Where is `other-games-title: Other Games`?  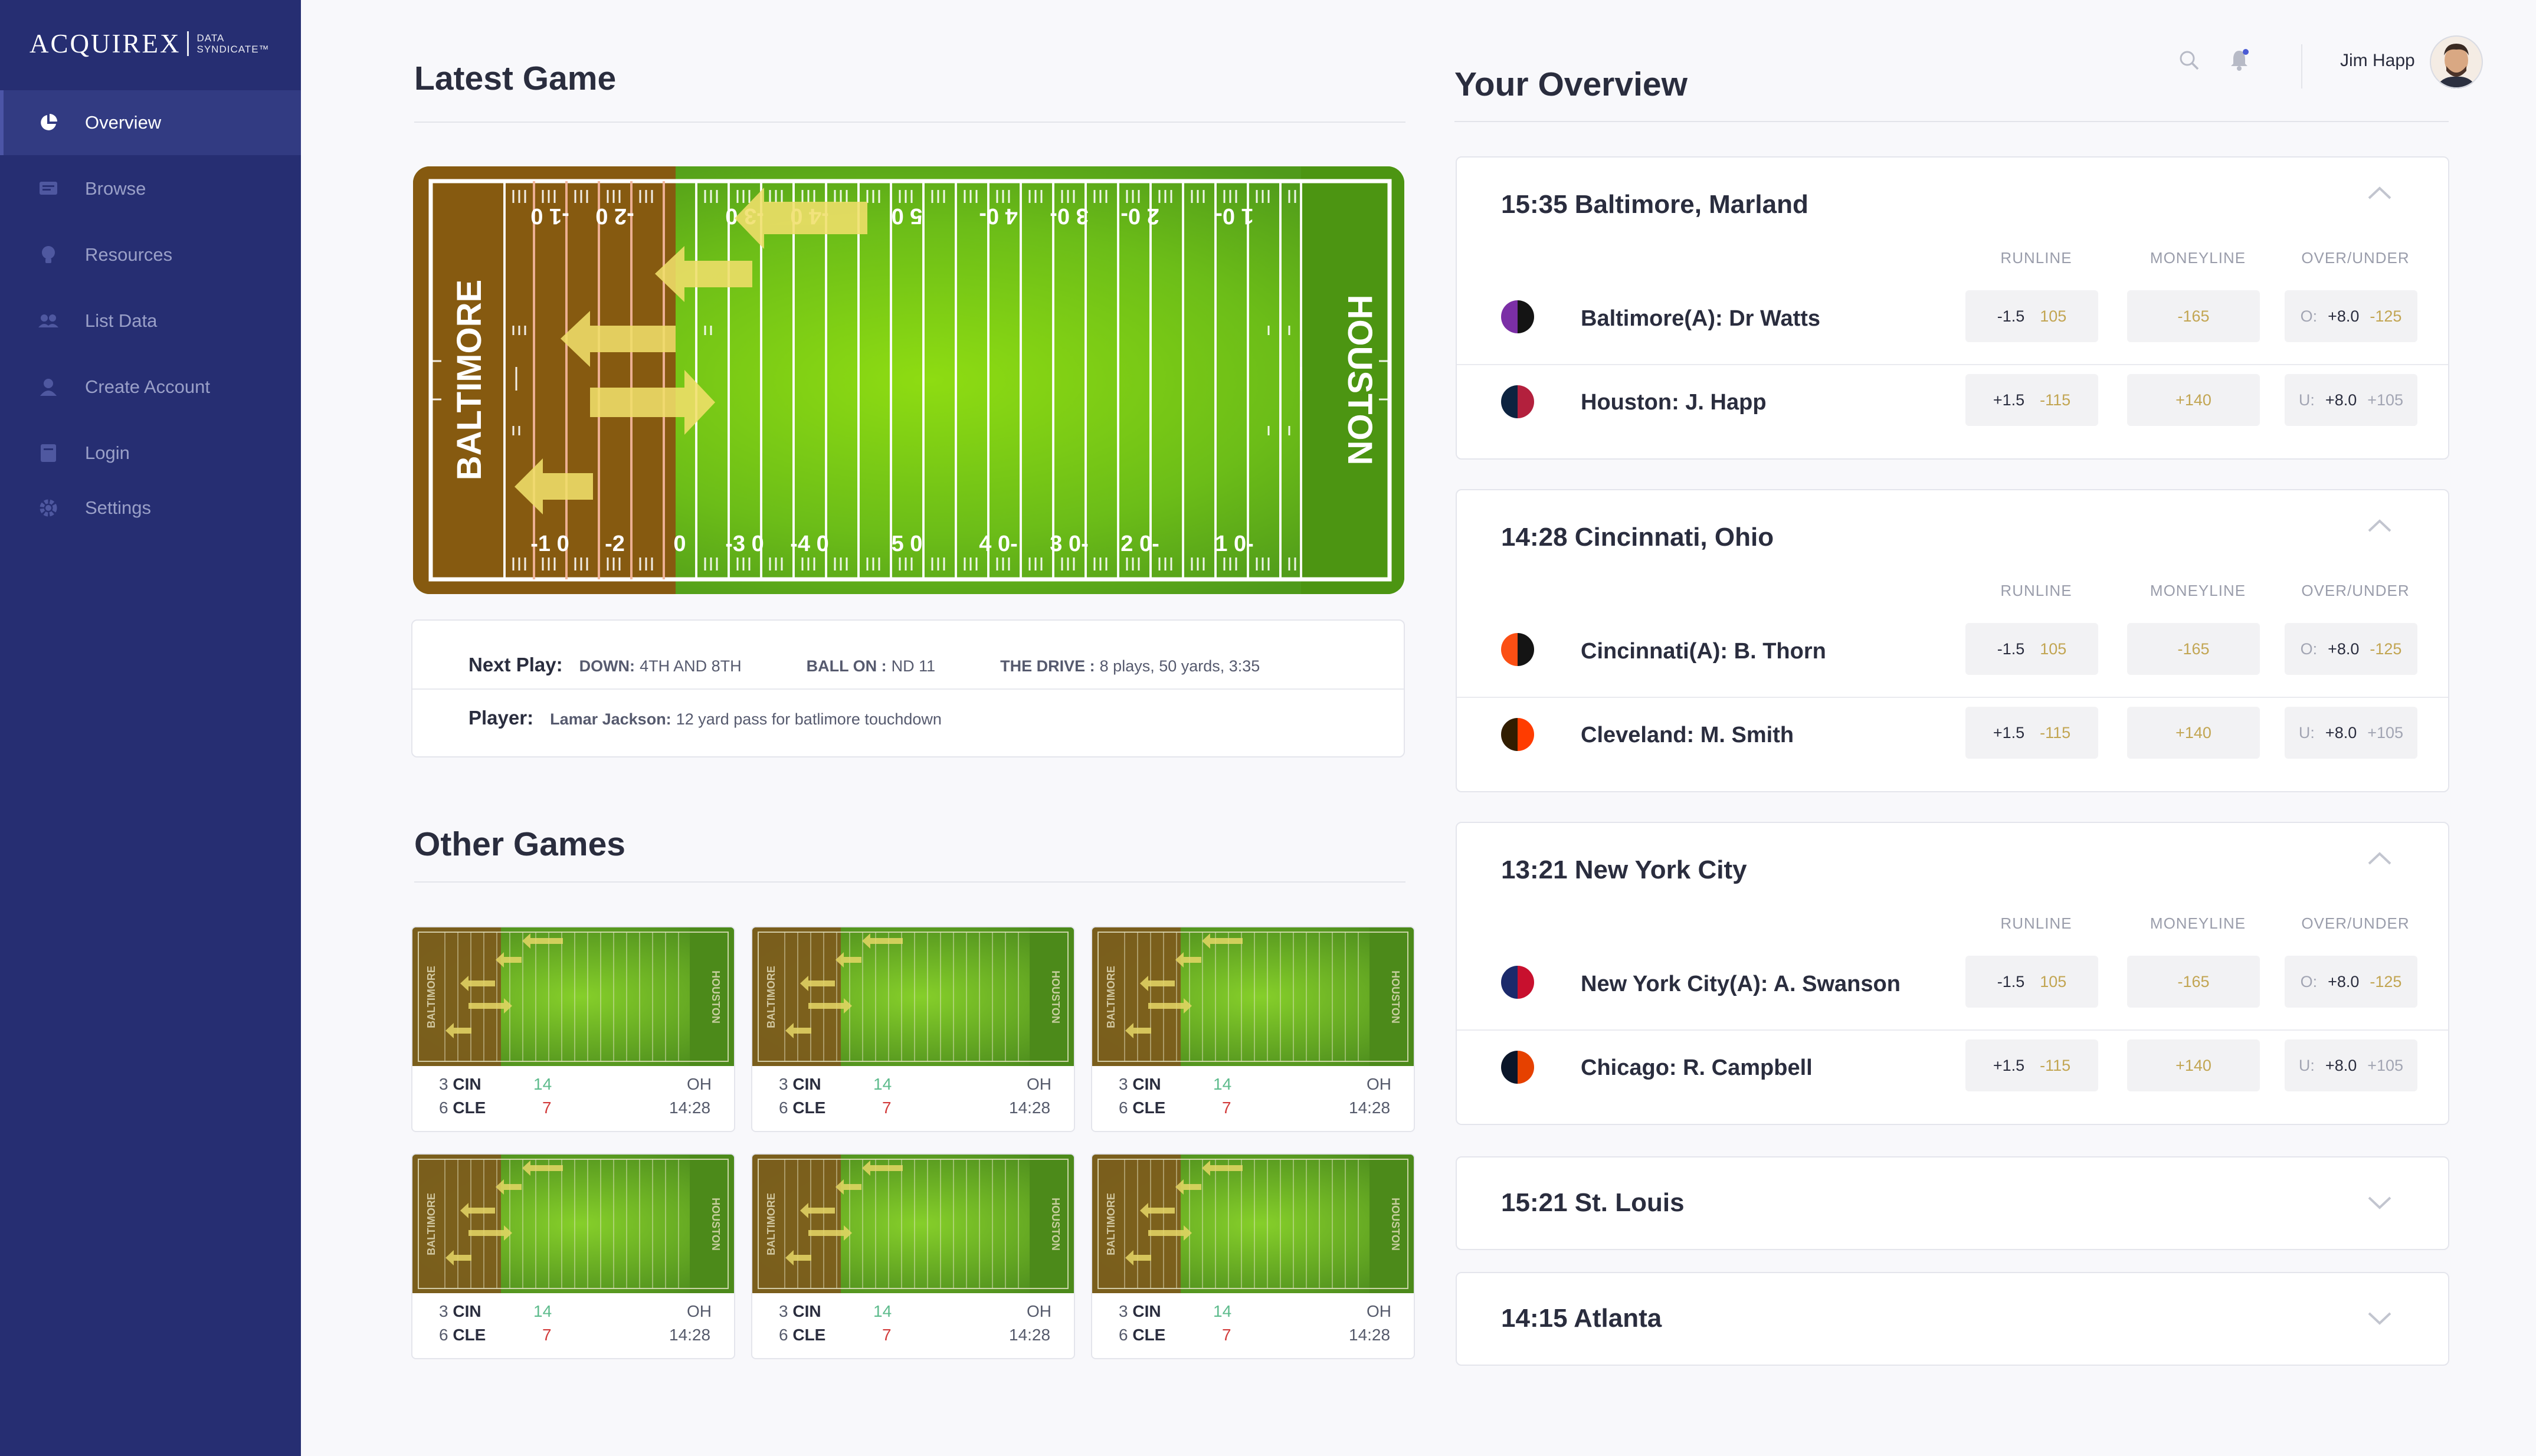
other-games-title: Other Games is located at coordinates (519, 844).